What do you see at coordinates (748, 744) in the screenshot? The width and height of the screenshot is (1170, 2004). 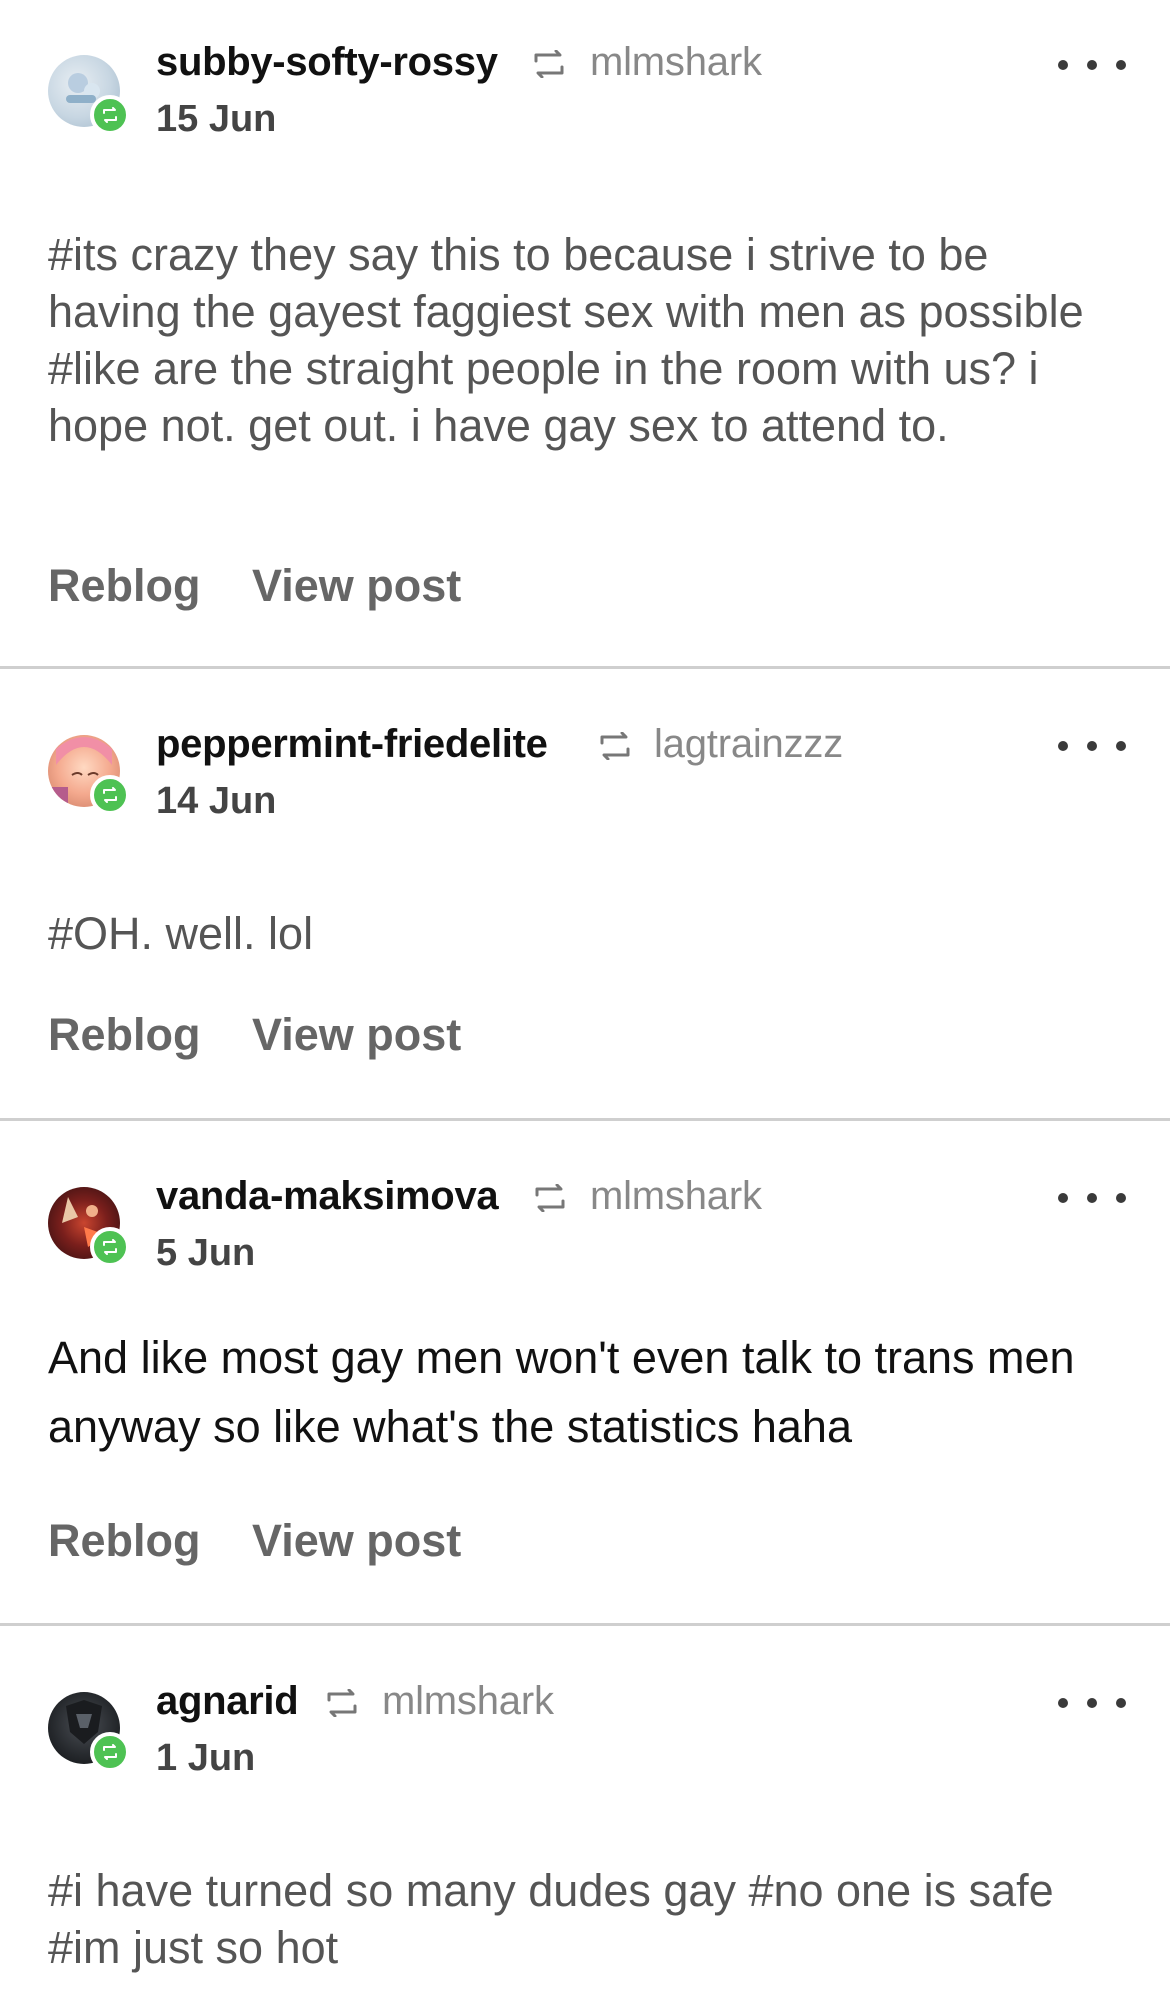 I see `post-source: lagtrainzzz` at bounding box center [748, 744].